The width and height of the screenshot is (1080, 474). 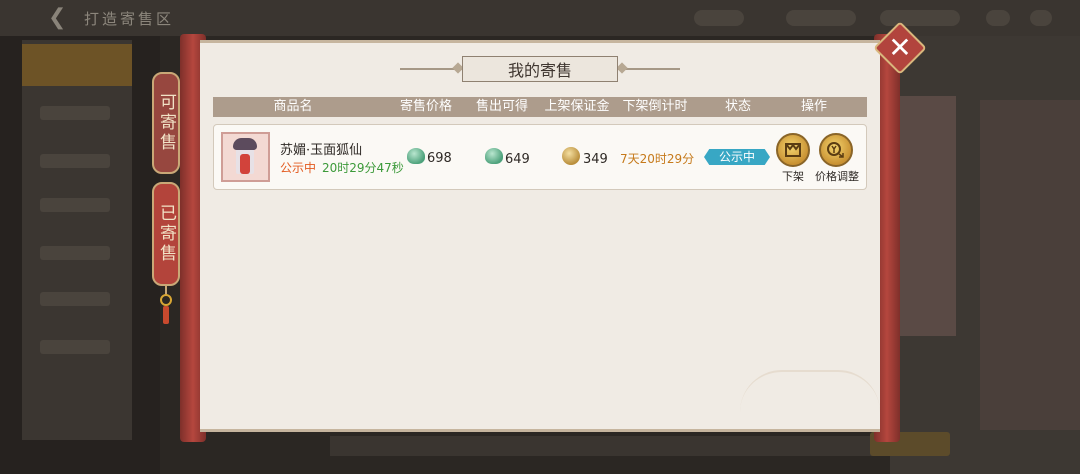 What do you see at coordinates (595, 159) in the screenshot?
I see `deposit-value: 349` at bounding box center [595, 159].